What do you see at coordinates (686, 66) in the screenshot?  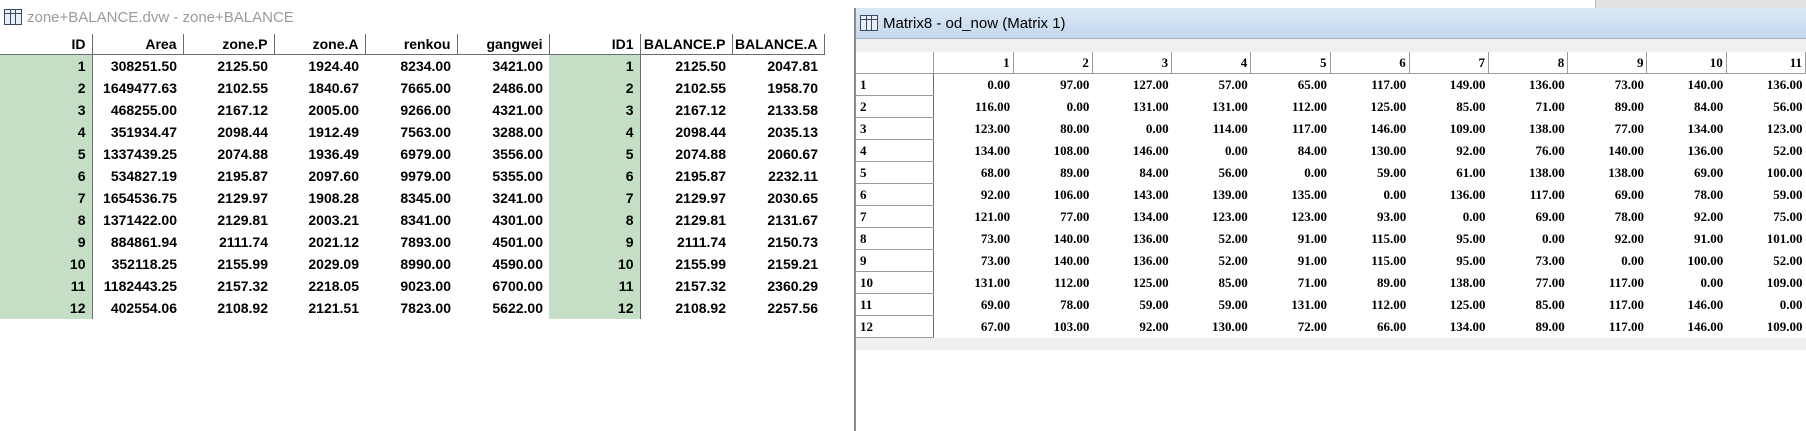 I see `table-cell: 2125.50` at bounding box center [686, 66].